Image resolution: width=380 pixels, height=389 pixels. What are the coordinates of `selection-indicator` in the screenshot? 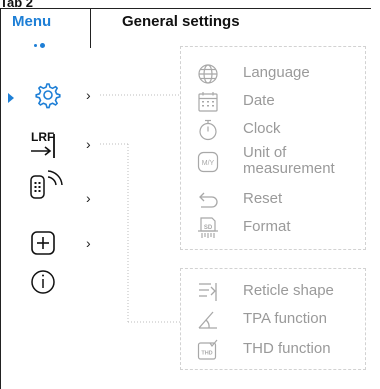 It's located at (11, 98).